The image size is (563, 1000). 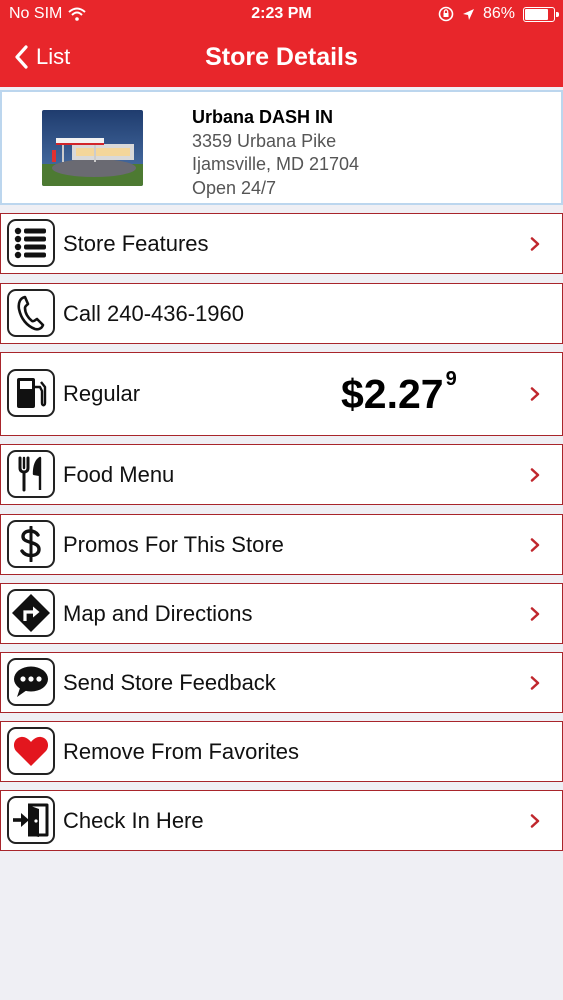 What do you see at coordinates (92, 148) in the screenshot?
I see `store-photo` at bounding box center [92, 148].